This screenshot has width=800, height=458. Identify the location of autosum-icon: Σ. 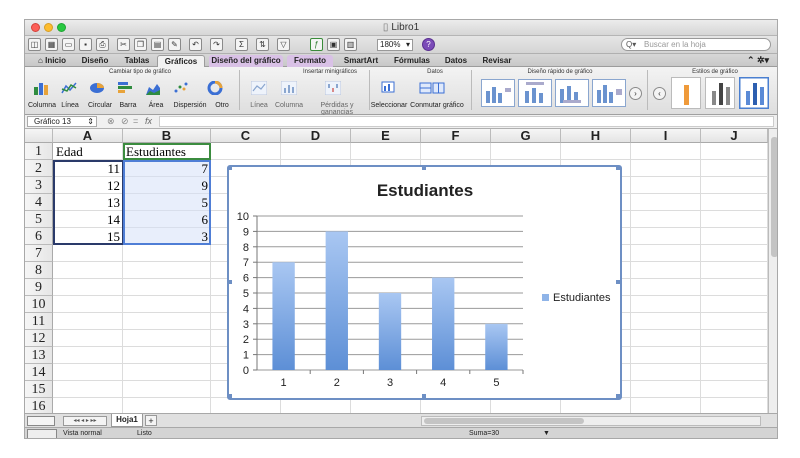
(241, 44).